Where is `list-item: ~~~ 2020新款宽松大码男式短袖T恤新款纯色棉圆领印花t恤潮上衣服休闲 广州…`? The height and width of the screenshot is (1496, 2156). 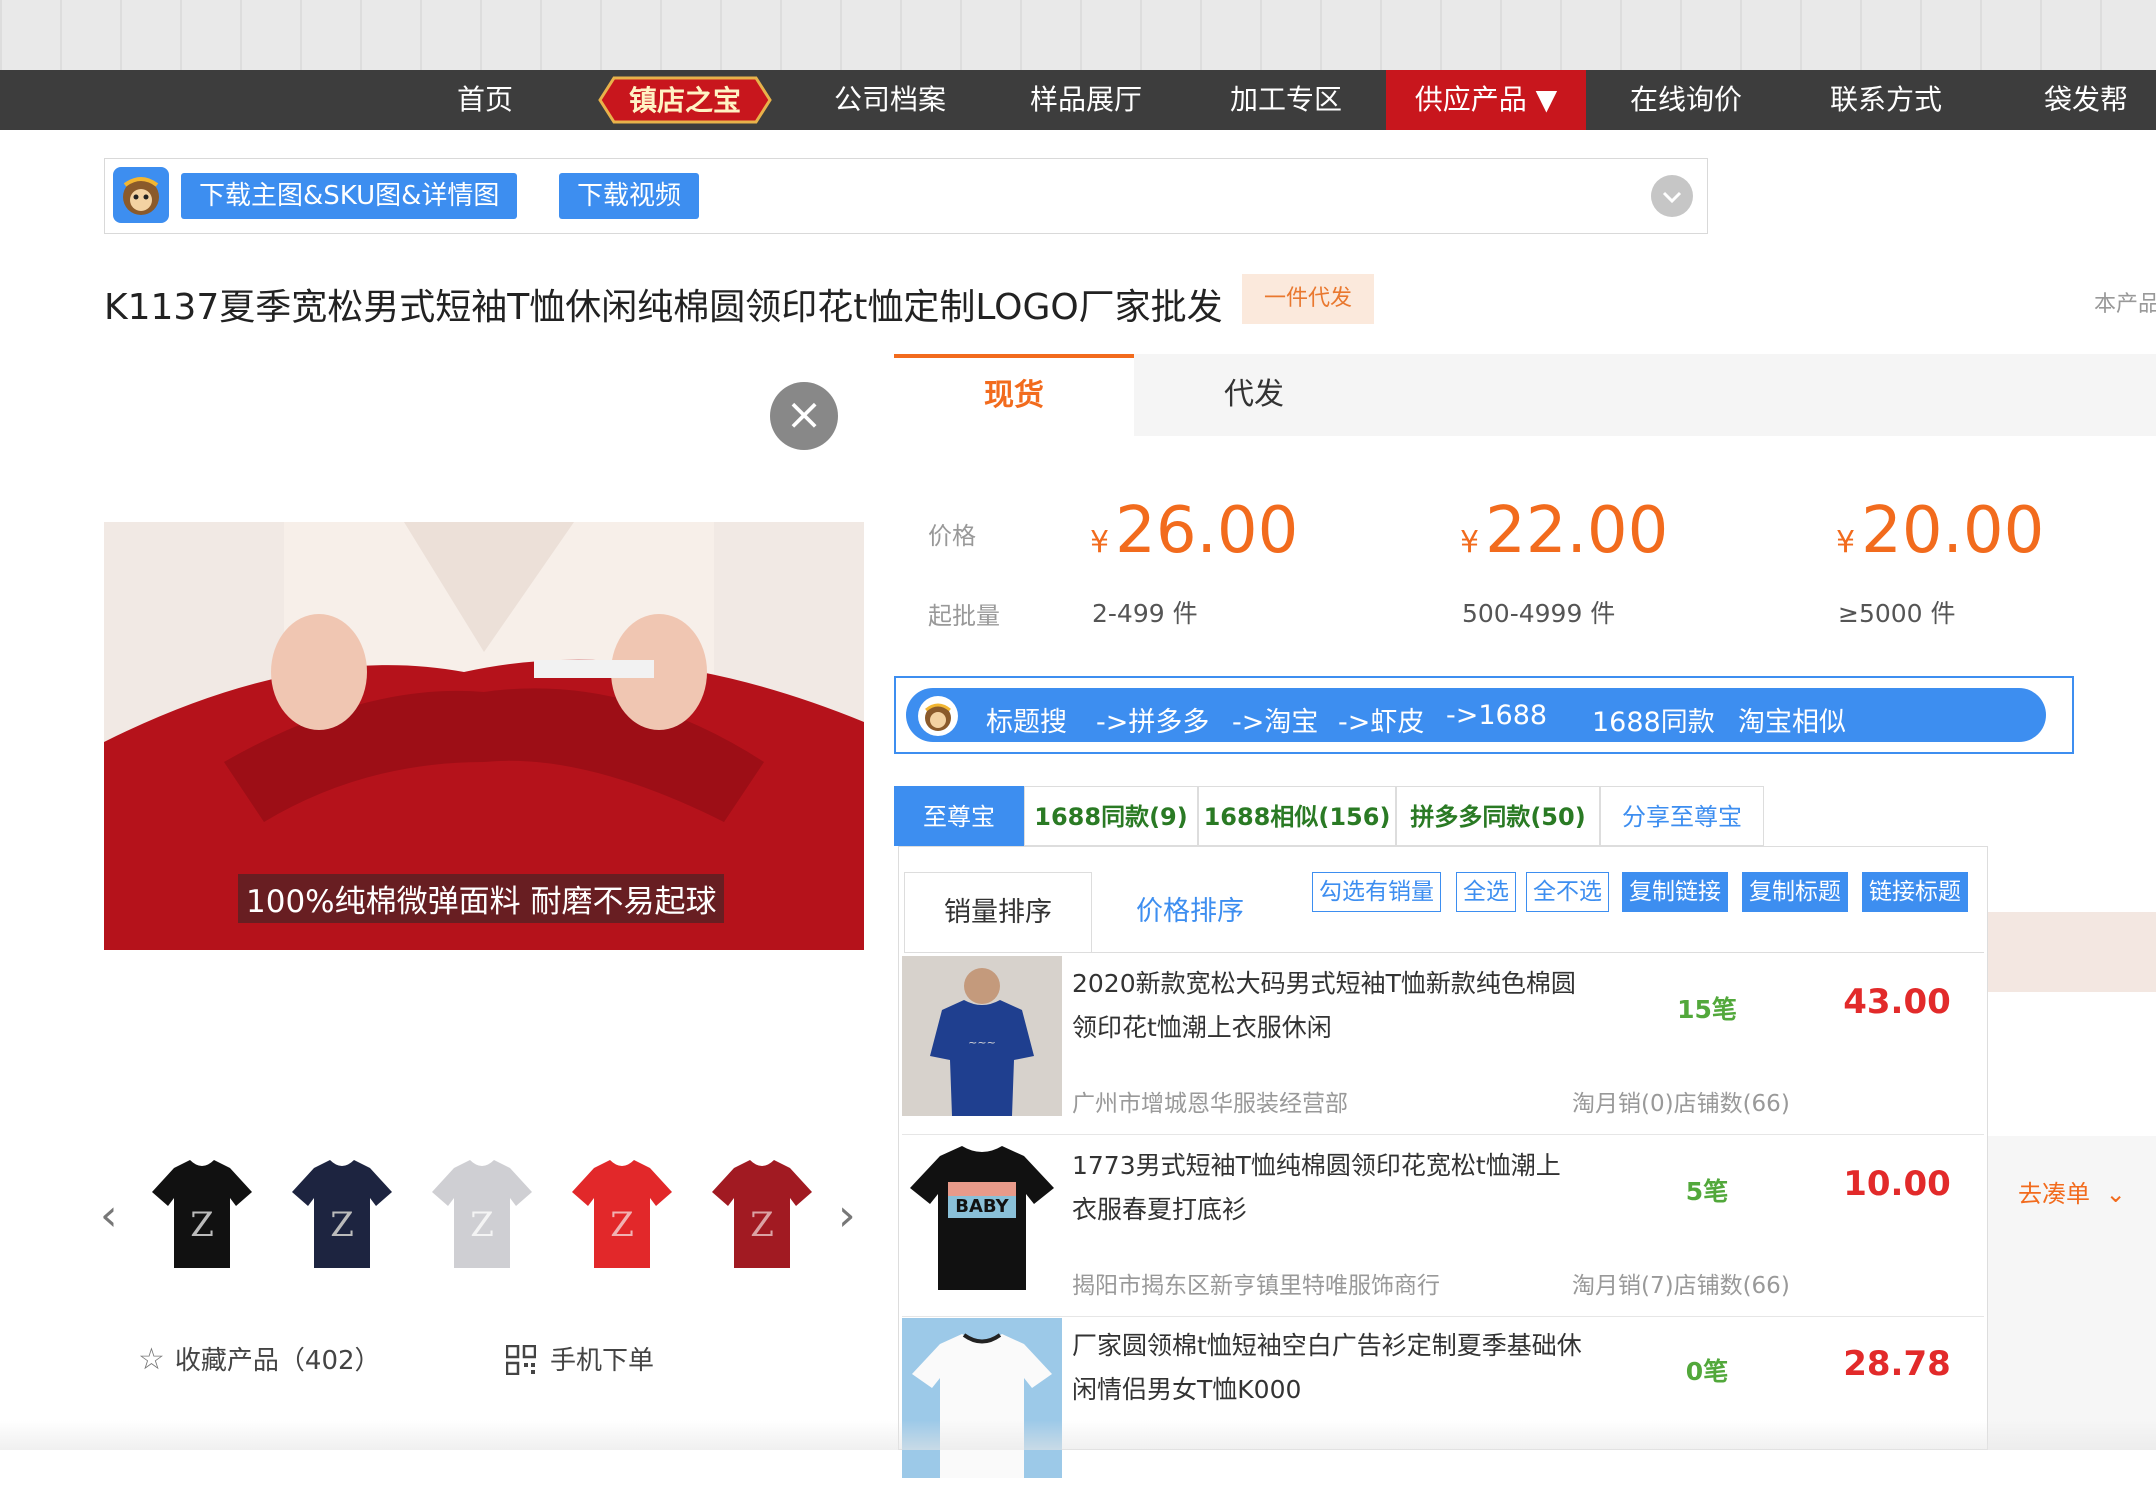
list-item: ~~~ 2020新款宽松大码男式短袖T恤新款纯色棉圆领印花t恤潮上衣服休闲 广州… is located at coordinates (1443, 1044).